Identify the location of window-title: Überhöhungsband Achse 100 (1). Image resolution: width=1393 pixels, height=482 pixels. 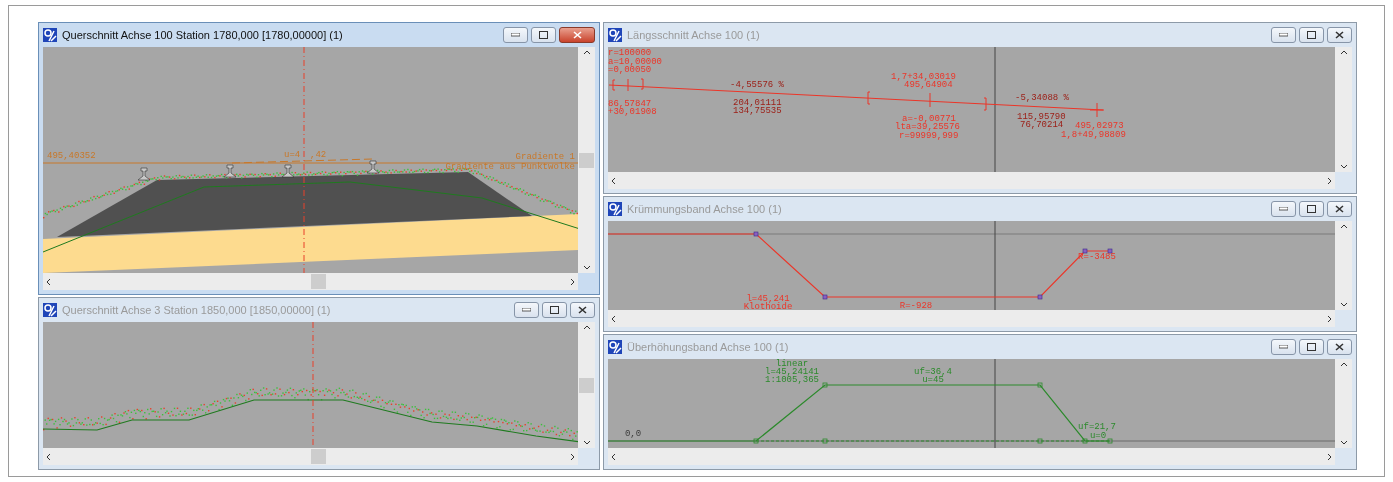
(708, 347).